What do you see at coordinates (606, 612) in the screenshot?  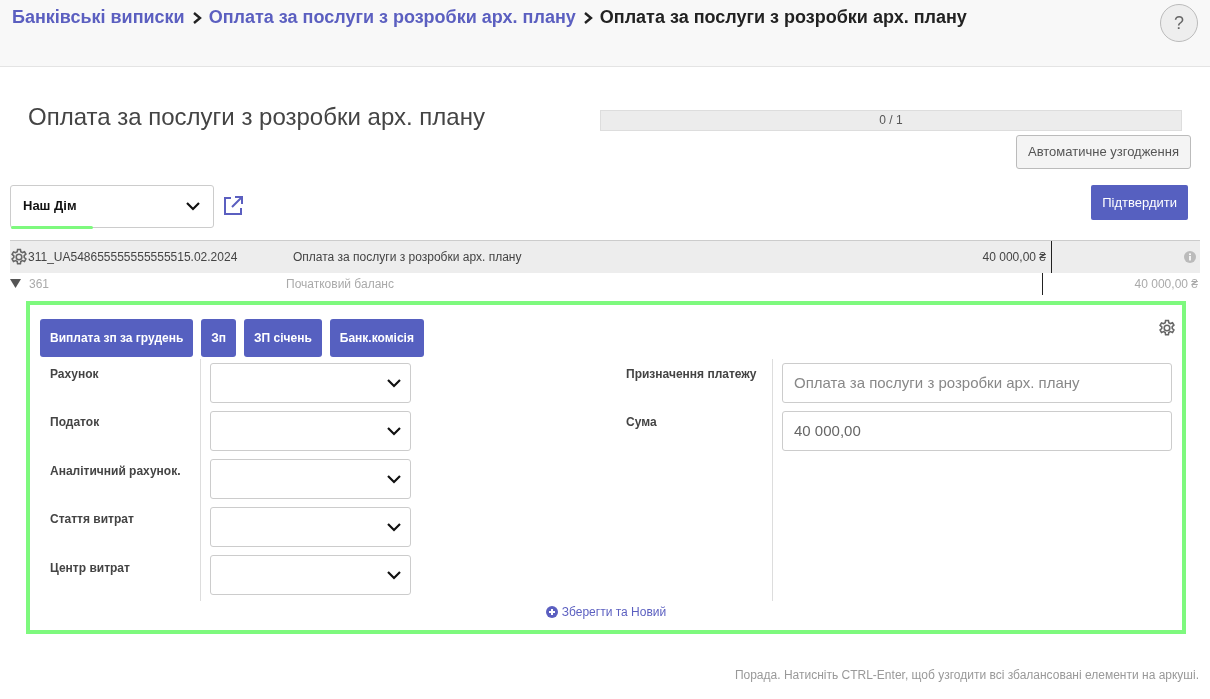 I see `save-new-link: Зберегти та Новий` at bounding box center [606, 612].